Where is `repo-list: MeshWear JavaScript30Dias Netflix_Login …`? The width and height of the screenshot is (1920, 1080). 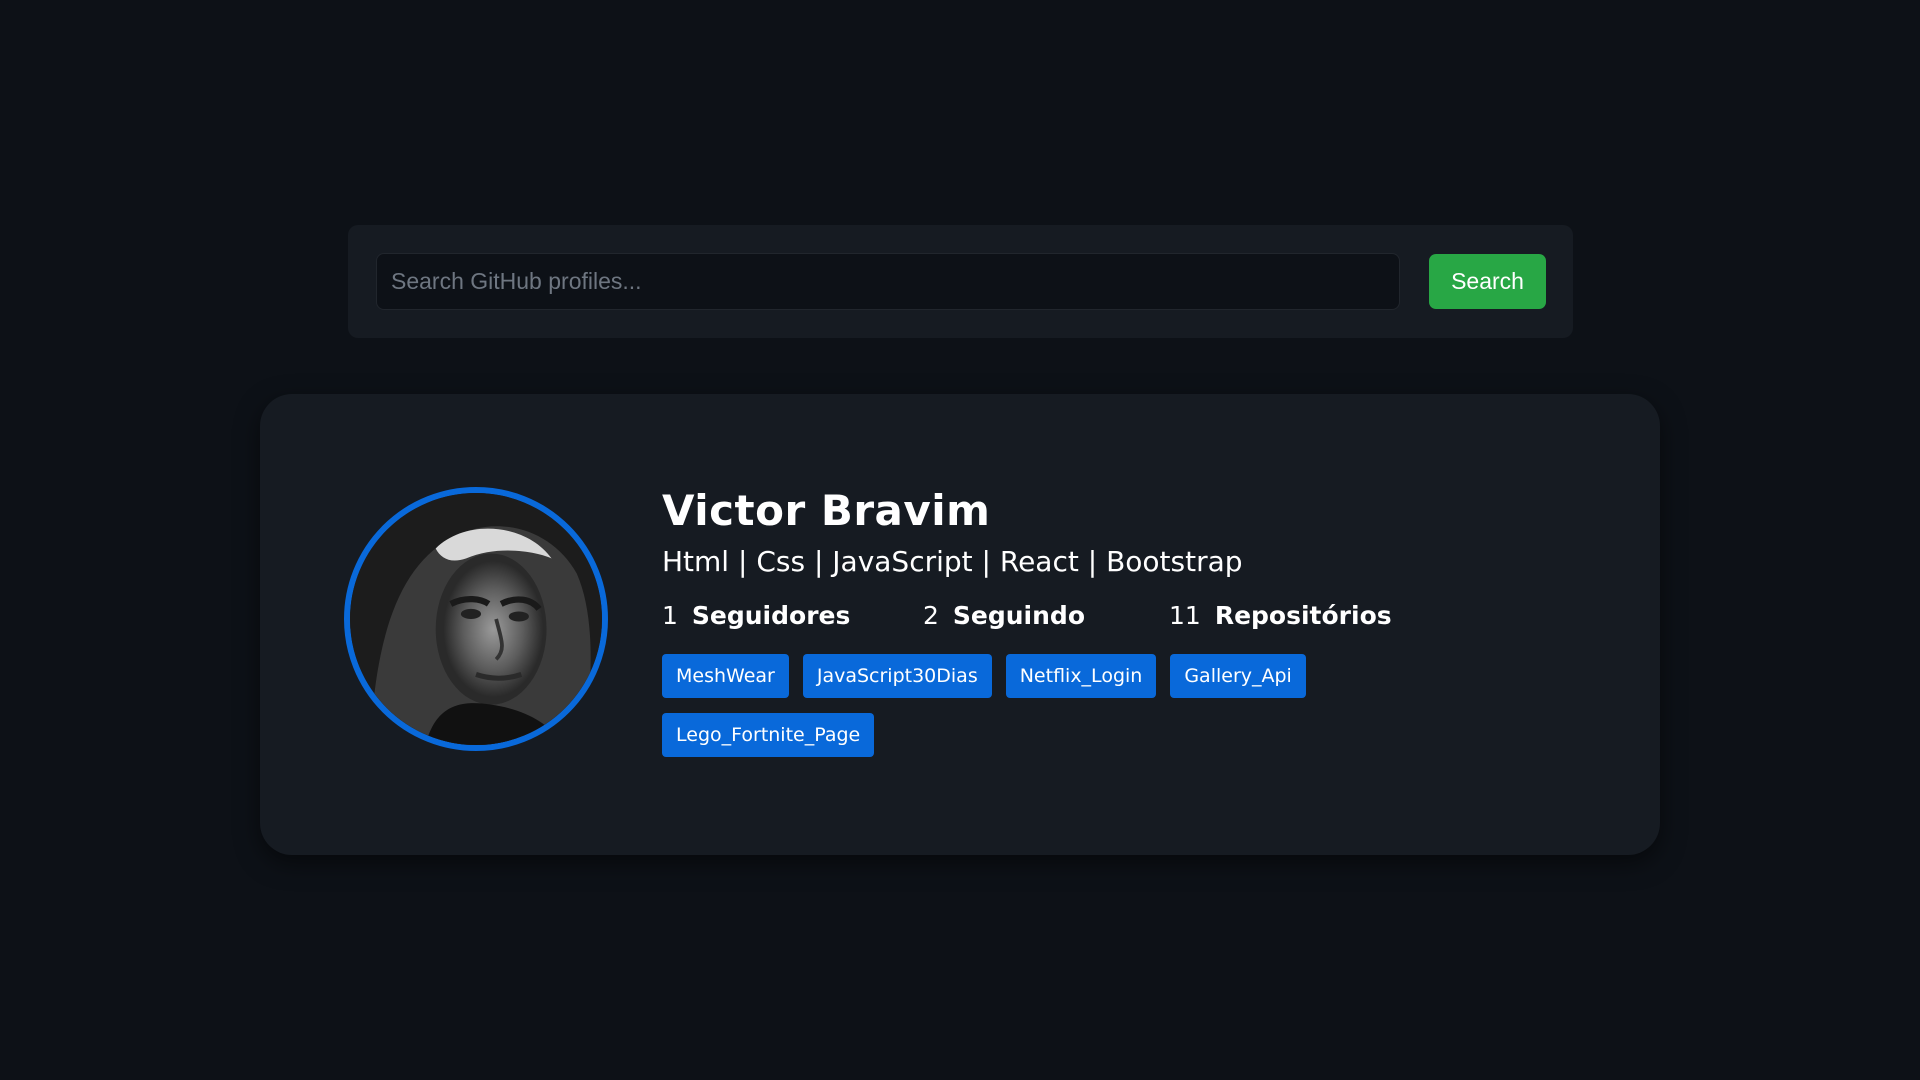
repo-list: MeshWear JavaScript30Dias Netflix_Login … is located at coordinates (1022, 705).